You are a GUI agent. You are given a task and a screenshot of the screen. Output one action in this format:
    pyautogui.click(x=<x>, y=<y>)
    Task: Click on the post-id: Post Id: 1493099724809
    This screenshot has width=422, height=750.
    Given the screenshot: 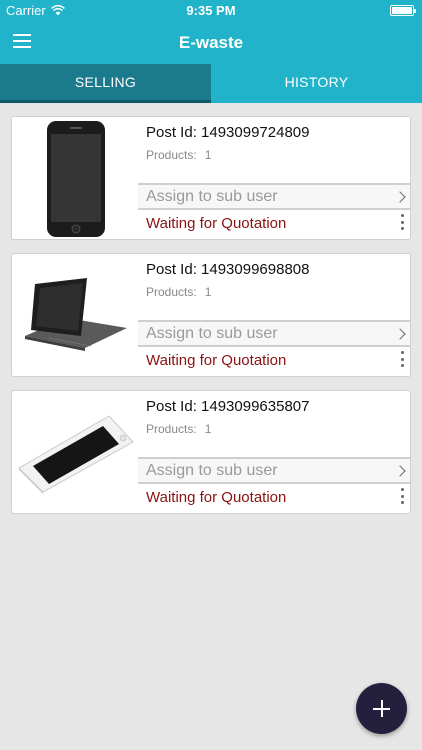 What is the action you would take?
    pyautogui.click(x=227, y=132)
    